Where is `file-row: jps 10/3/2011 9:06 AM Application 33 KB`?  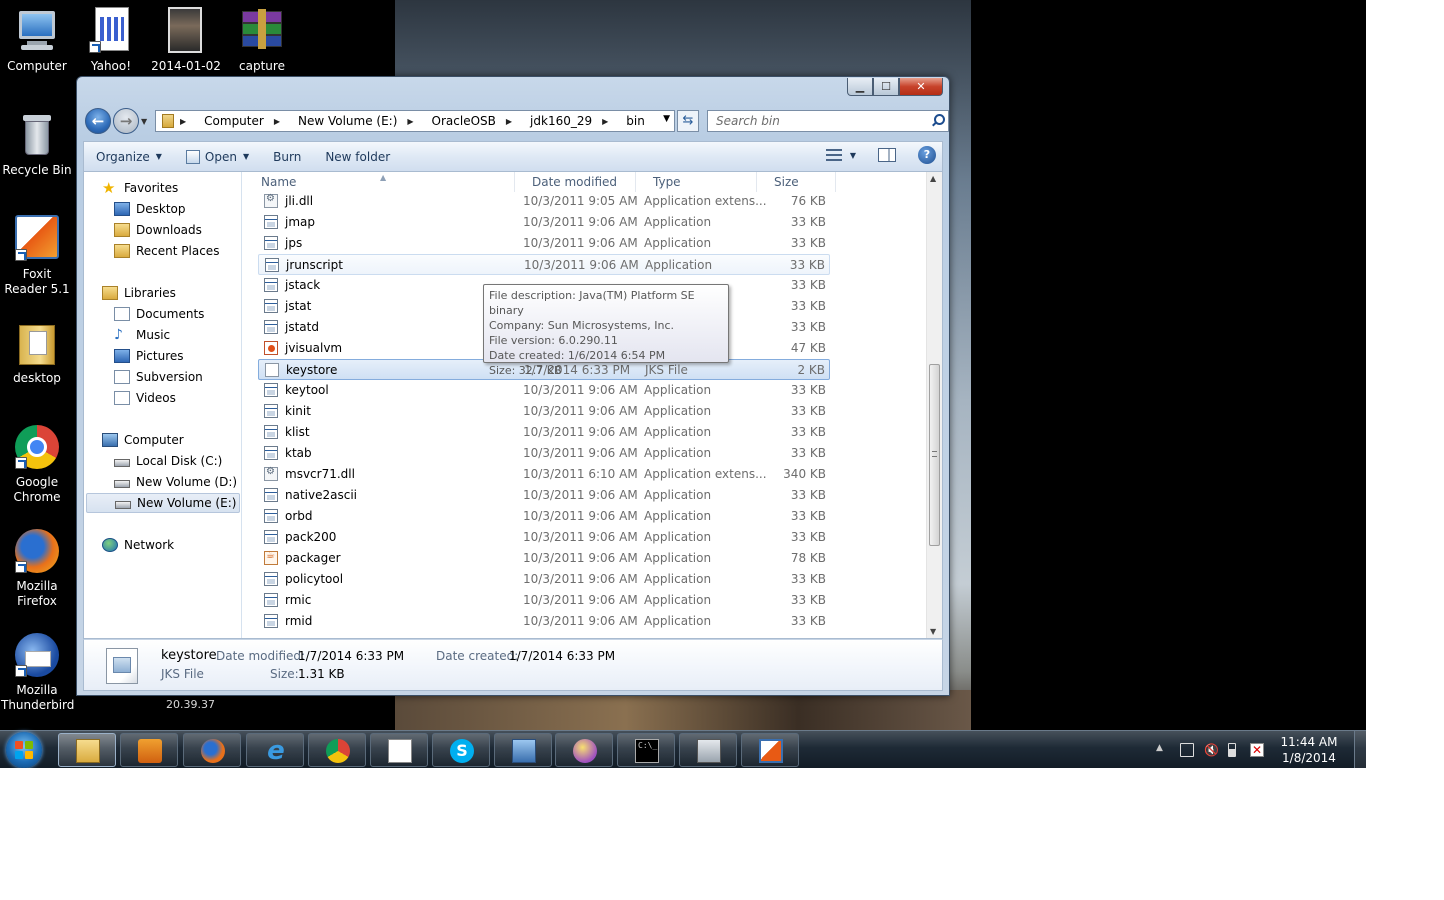
file-row: jps 10/3/2011 9:06 AM Application 33 KB is located at coordinates (544, 243).